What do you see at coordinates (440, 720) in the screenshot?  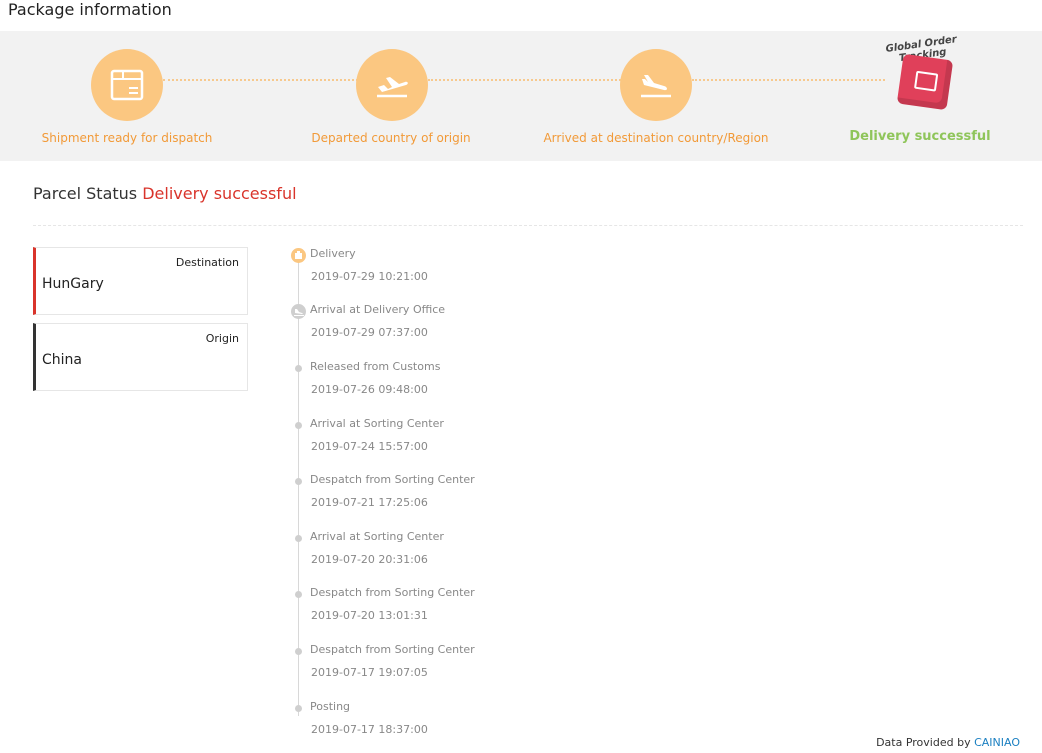 I see `timeline-event: Posting 2019-07-17 18:37:00` at bounding box center [440, 720].